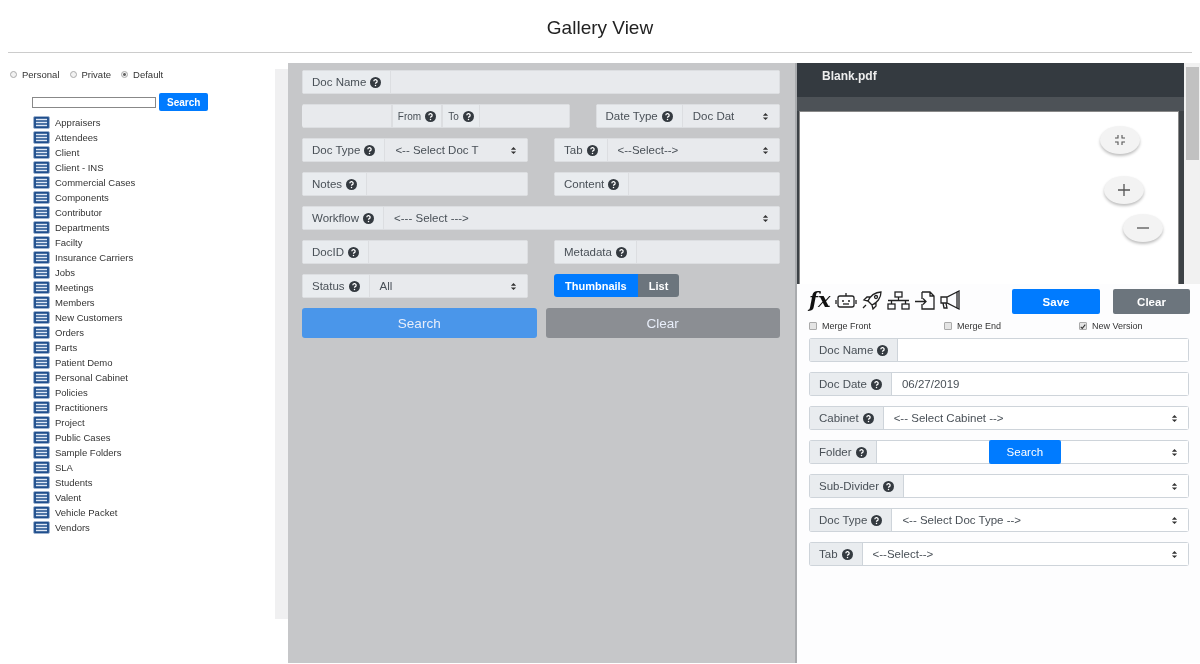  Describe the element at coordinates (154, 257) in the screenshot. I see `cabinet-item: Insurance Carriers` at that location.